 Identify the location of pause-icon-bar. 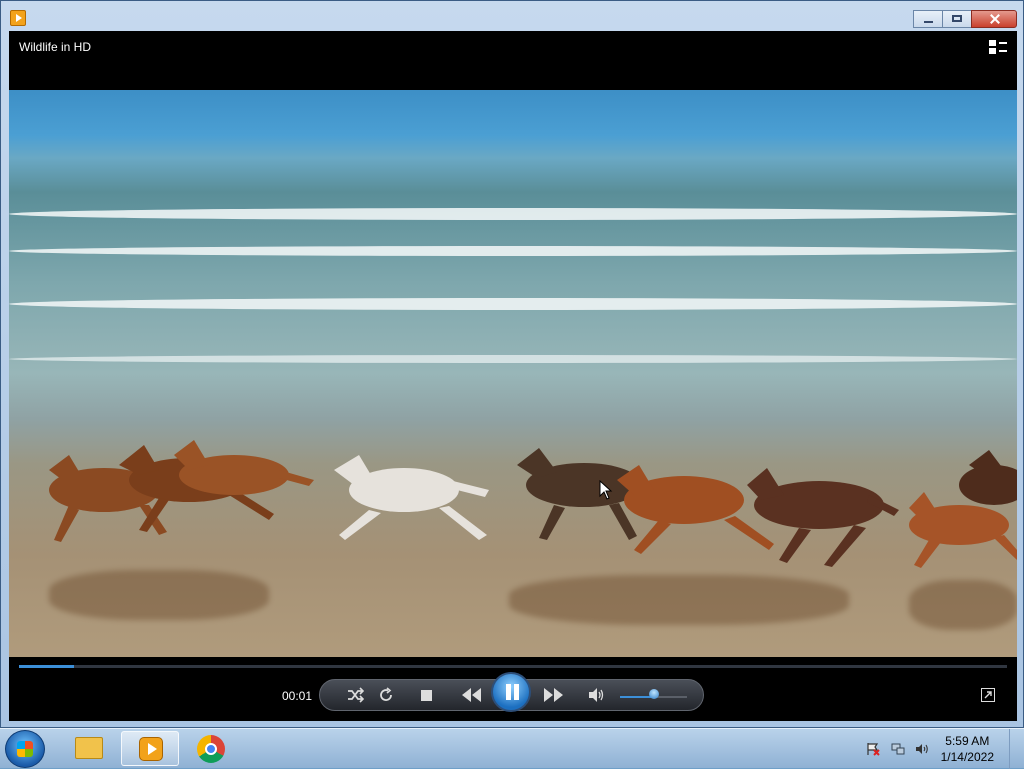
(516, 692).